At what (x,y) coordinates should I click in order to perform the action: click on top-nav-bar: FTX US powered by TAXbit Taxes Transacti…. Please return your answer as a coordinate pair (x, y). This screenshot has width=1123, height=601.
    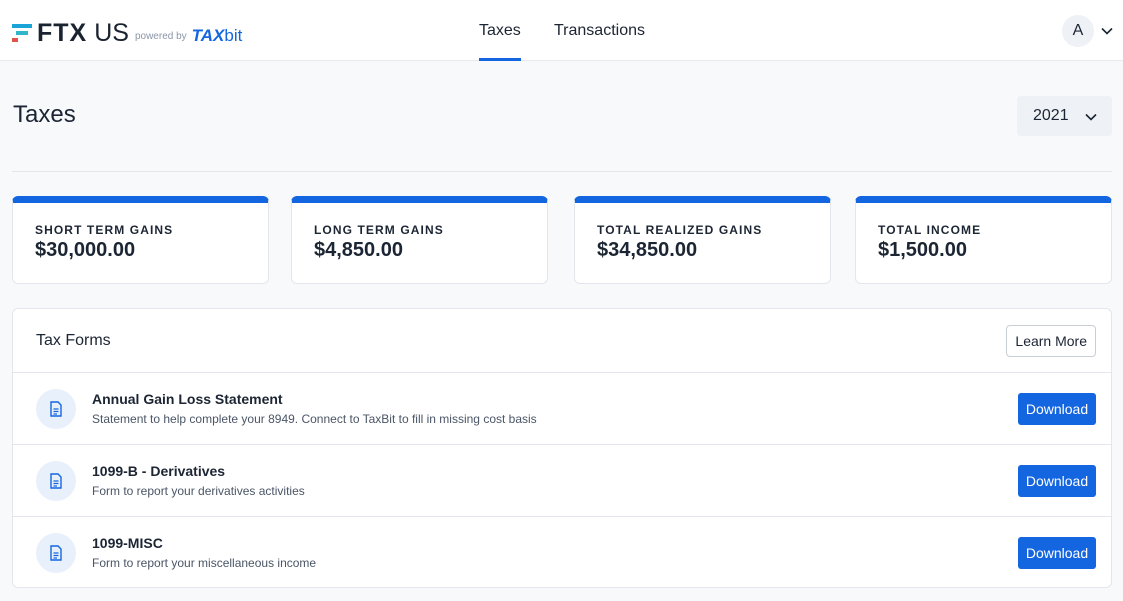
    Looking at the image, I should click on (561, 30).